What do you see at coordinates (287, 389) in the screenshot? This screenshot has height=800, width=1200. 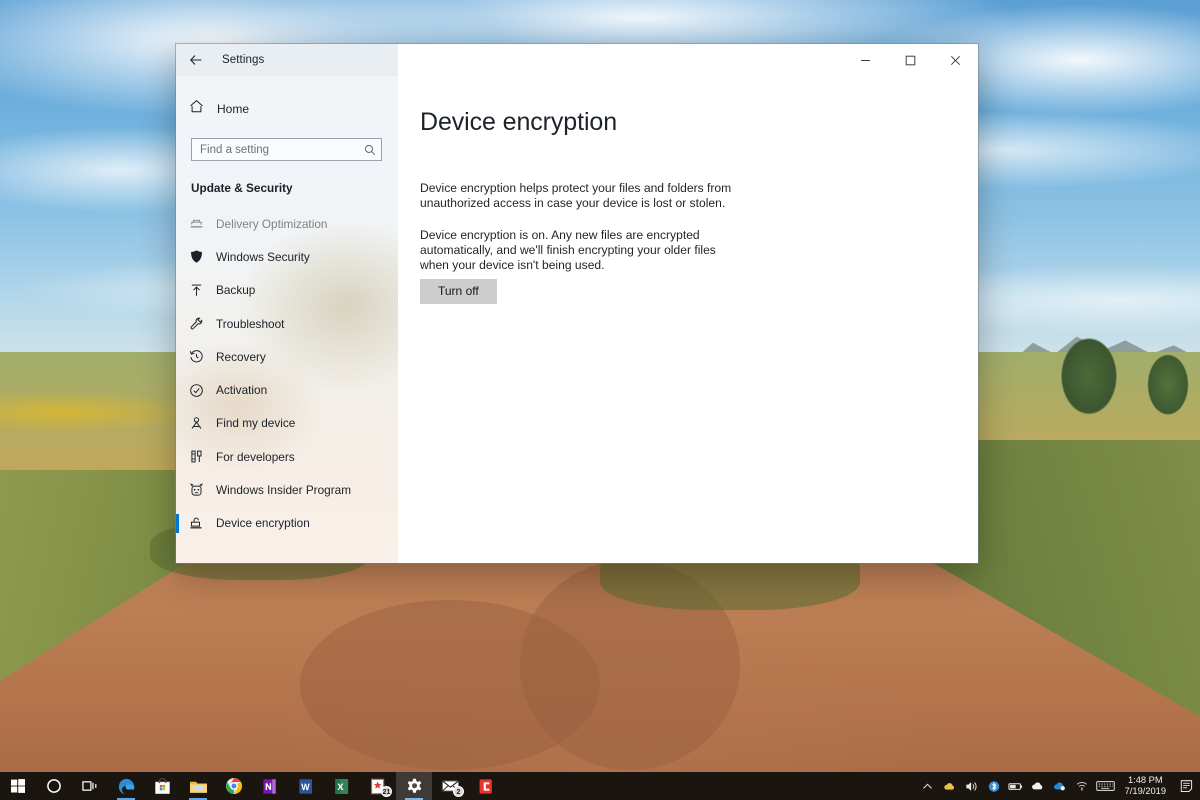 I see `sidebar-item-activation: Activation` at bounding box center [287, 389].